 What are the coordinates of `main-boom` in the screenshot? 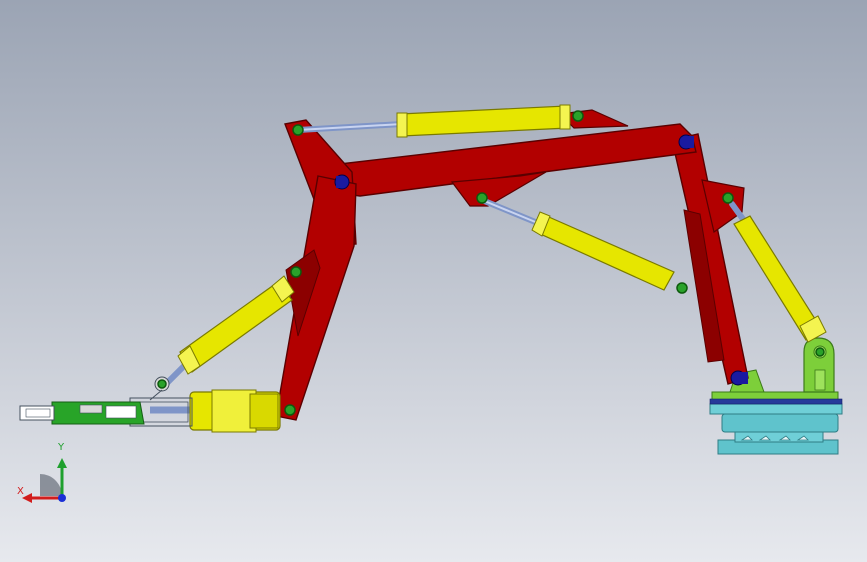 It's located at (710, 259).